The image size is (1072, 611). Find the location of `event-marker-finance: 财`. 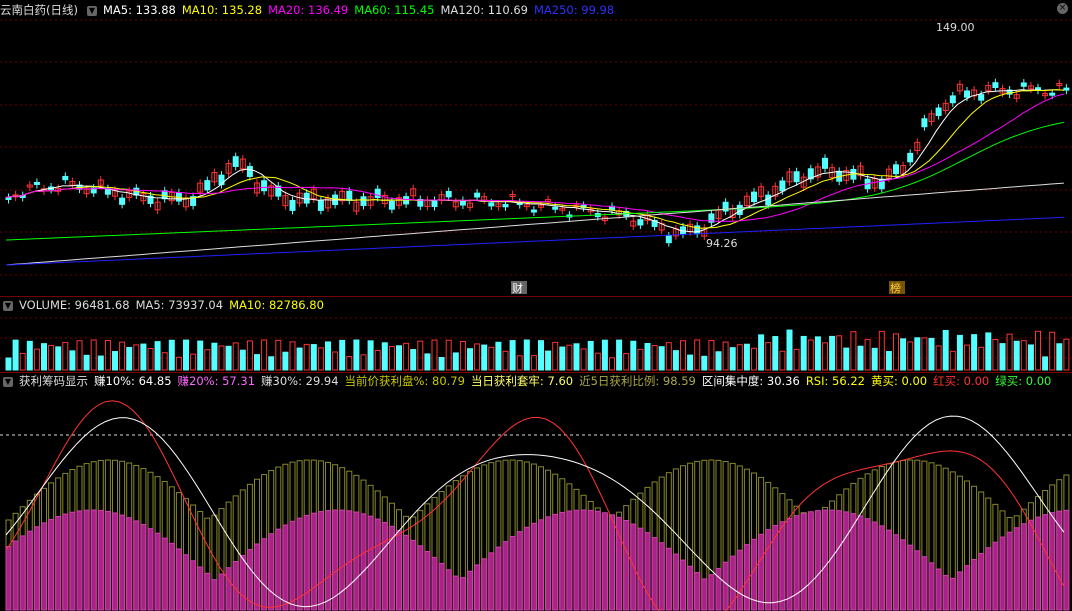

event-marker-finance: 财 is located at coordinates (519, 288).